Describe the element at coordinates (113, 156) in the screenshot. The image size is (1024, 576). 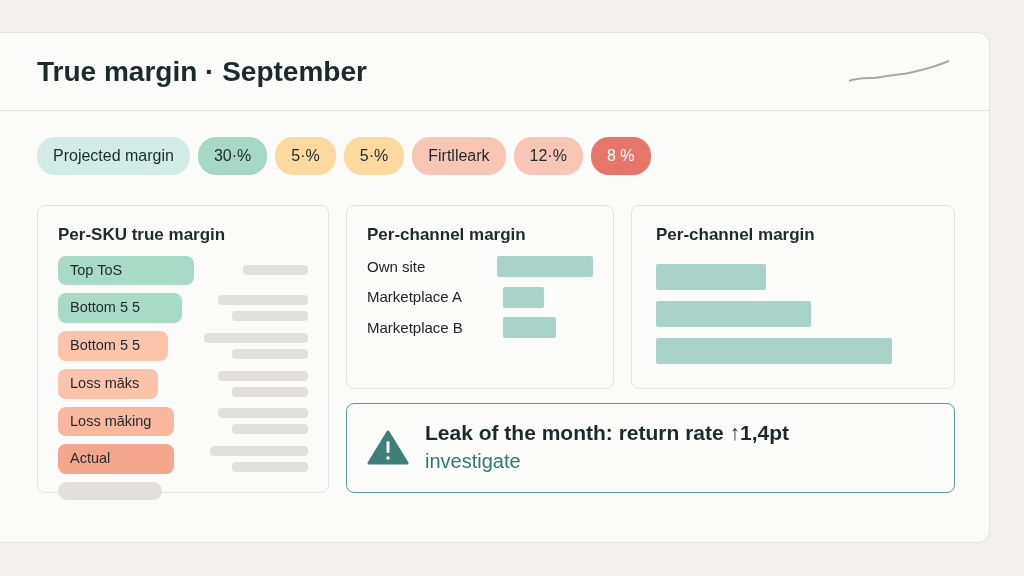
I see `filter-chip: Projected margin` at that location.